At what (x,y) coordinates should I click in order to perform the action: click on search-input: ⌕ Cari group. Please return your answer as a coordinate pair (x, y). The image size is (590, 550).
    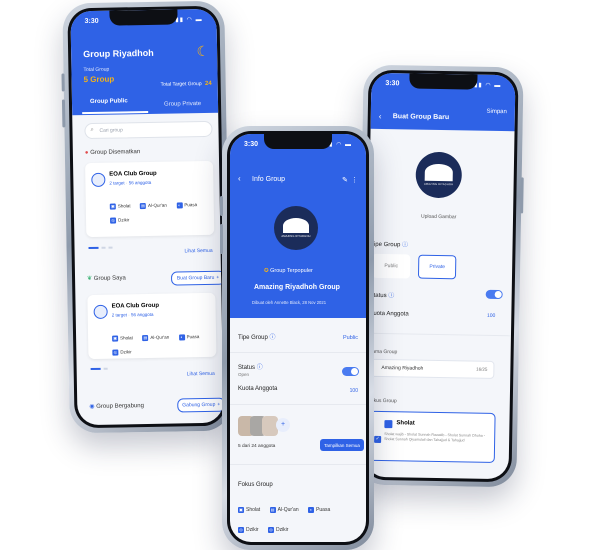
    Looking at the image, I should click on (148, 130).